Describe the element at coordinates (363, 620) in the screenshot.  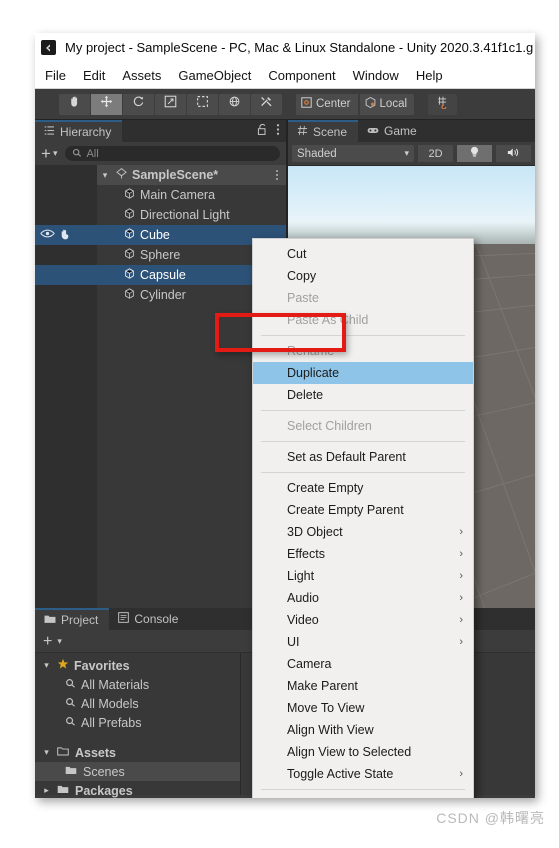
I see `context-item-video: Video ›` at that location.